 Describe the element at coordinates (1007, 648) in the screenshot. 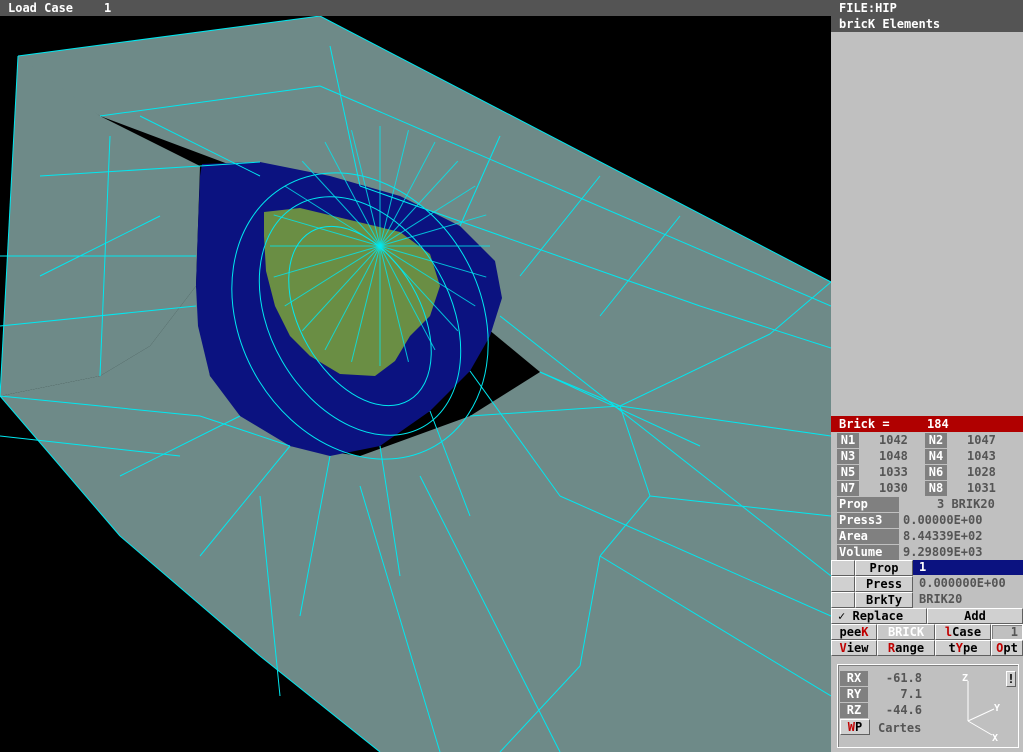

I see `options-menu: Opt` at that location.